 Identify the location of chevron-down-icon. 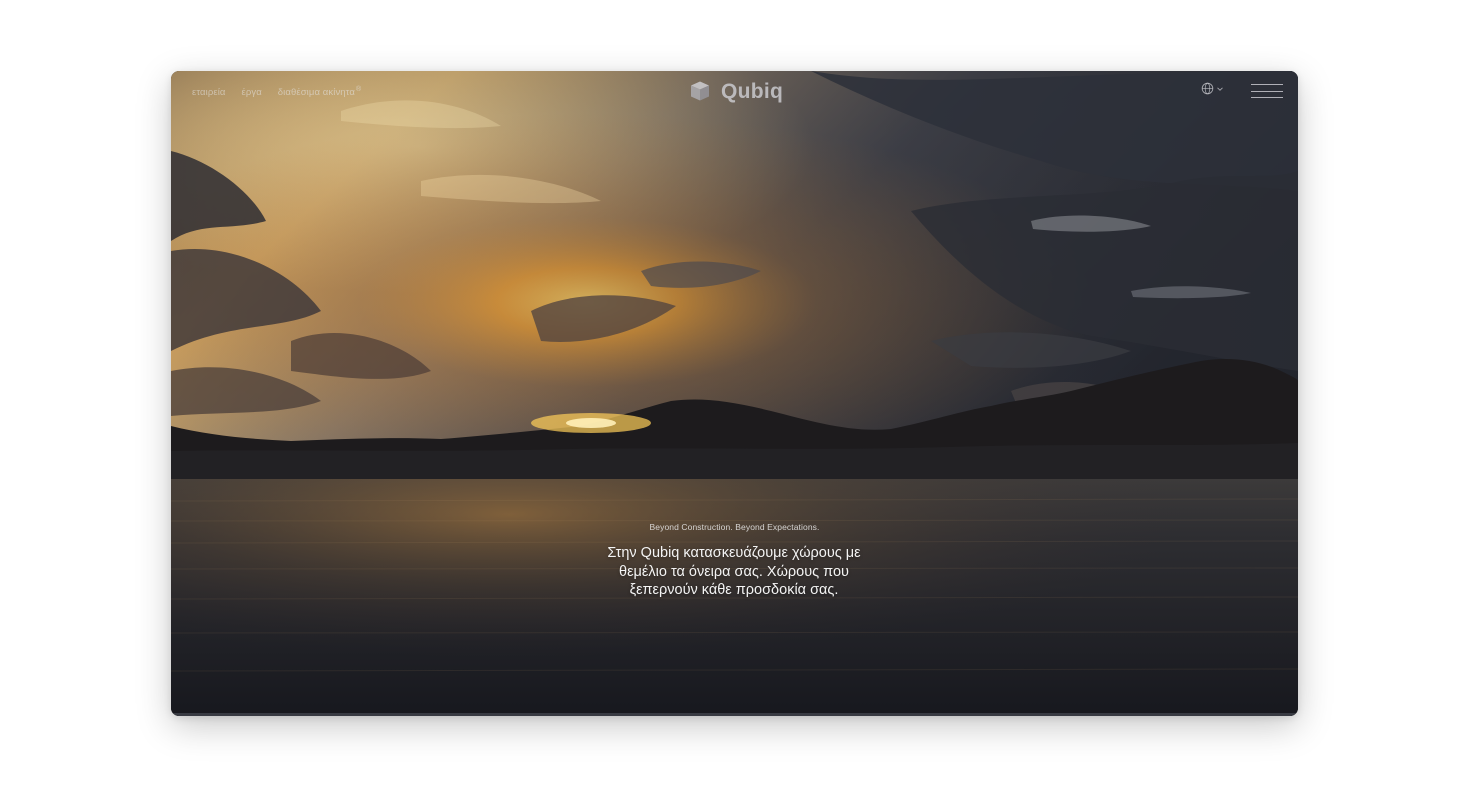
(1220, 88).